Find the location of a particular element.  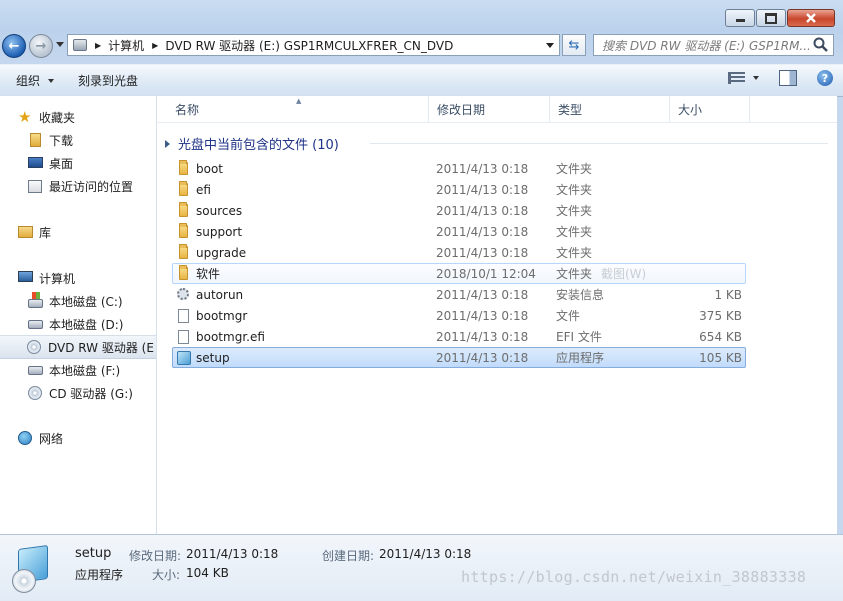

ghost-menu-text: 截图(W) is located at coordinates (624, 274).